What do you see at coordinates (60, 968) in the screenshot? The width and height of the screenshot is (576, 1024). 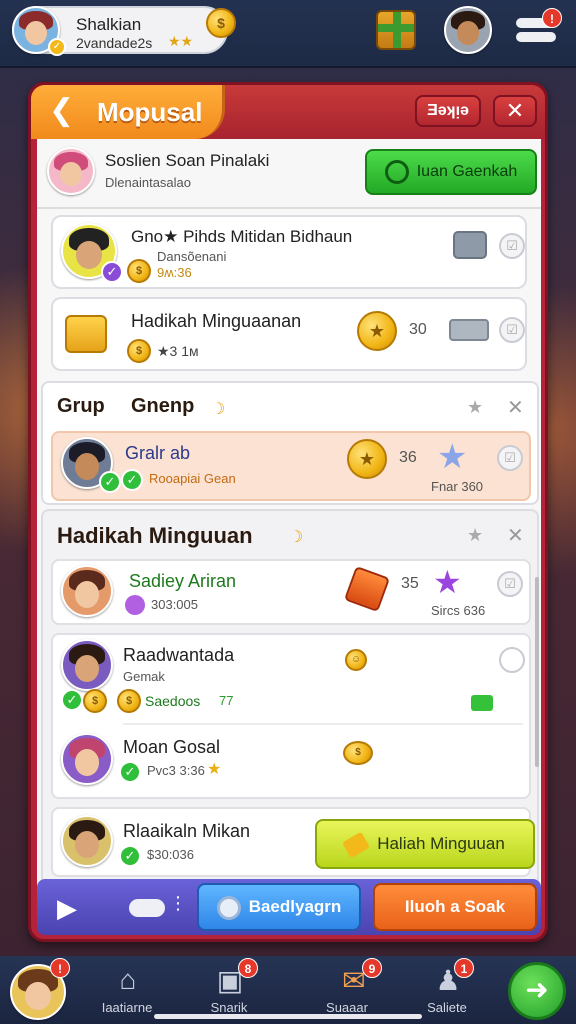 I see `nav-badge: !` at bounding box center [60, 968].